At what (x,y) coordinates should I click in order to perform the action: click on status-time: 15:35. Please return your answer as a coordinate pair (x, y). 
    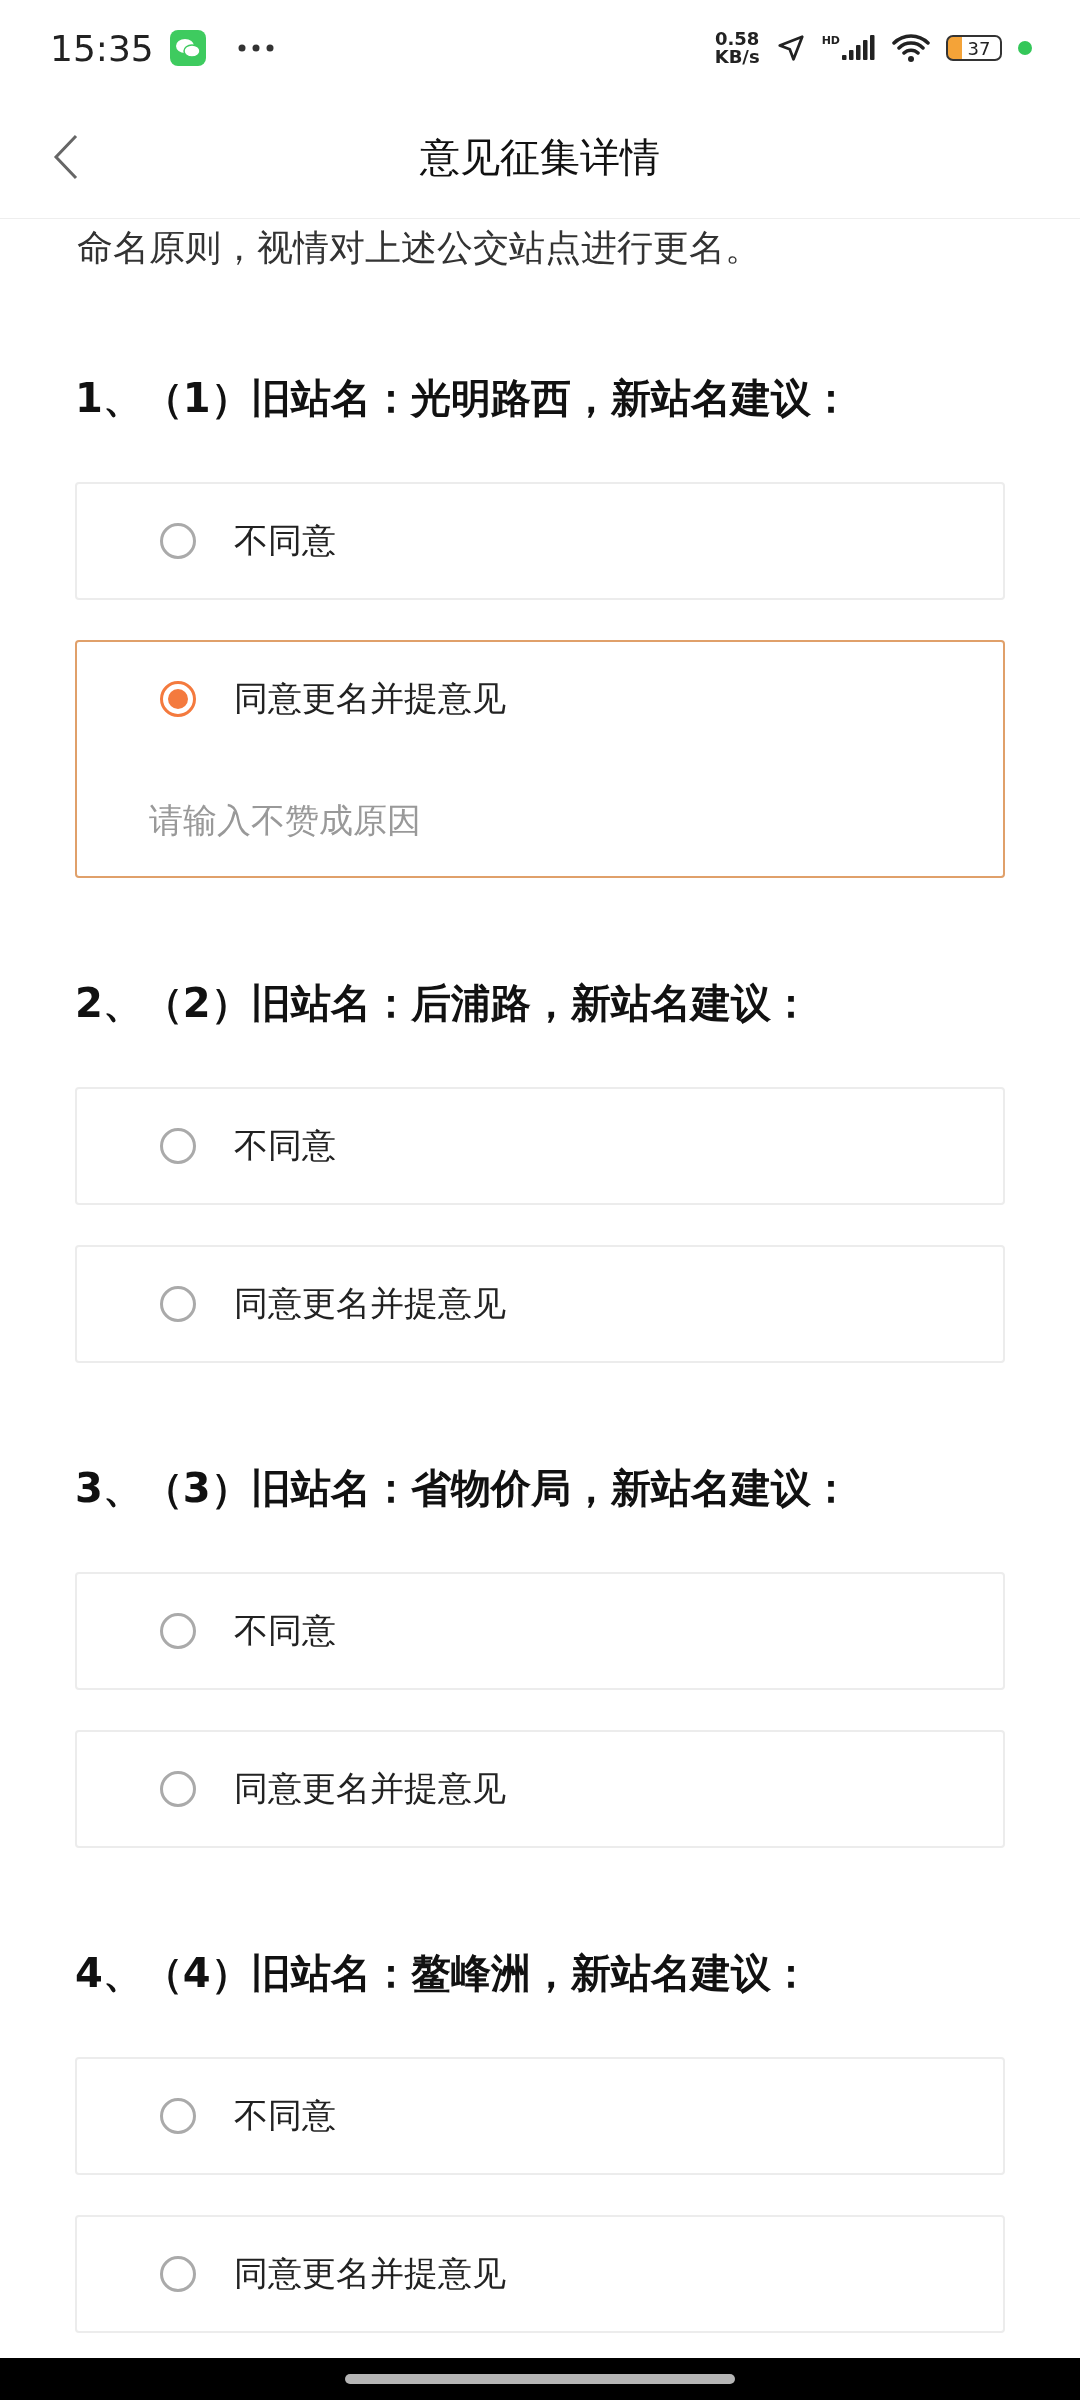
    Looking at the image, I should click on (102, 48).